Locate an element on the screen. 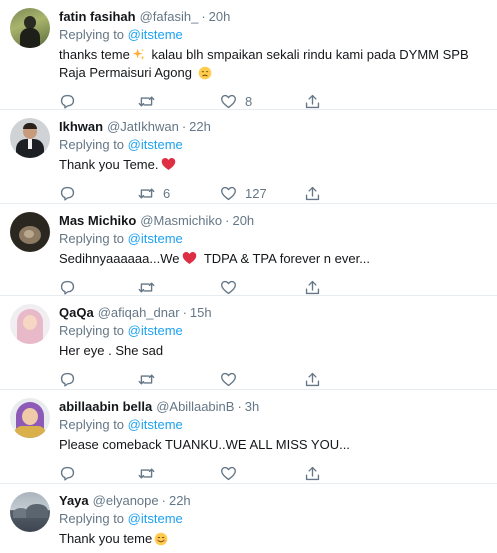 The width and height of the screenshot is (497, 553). timestamp: 3h is located at coordinates (252, 407).